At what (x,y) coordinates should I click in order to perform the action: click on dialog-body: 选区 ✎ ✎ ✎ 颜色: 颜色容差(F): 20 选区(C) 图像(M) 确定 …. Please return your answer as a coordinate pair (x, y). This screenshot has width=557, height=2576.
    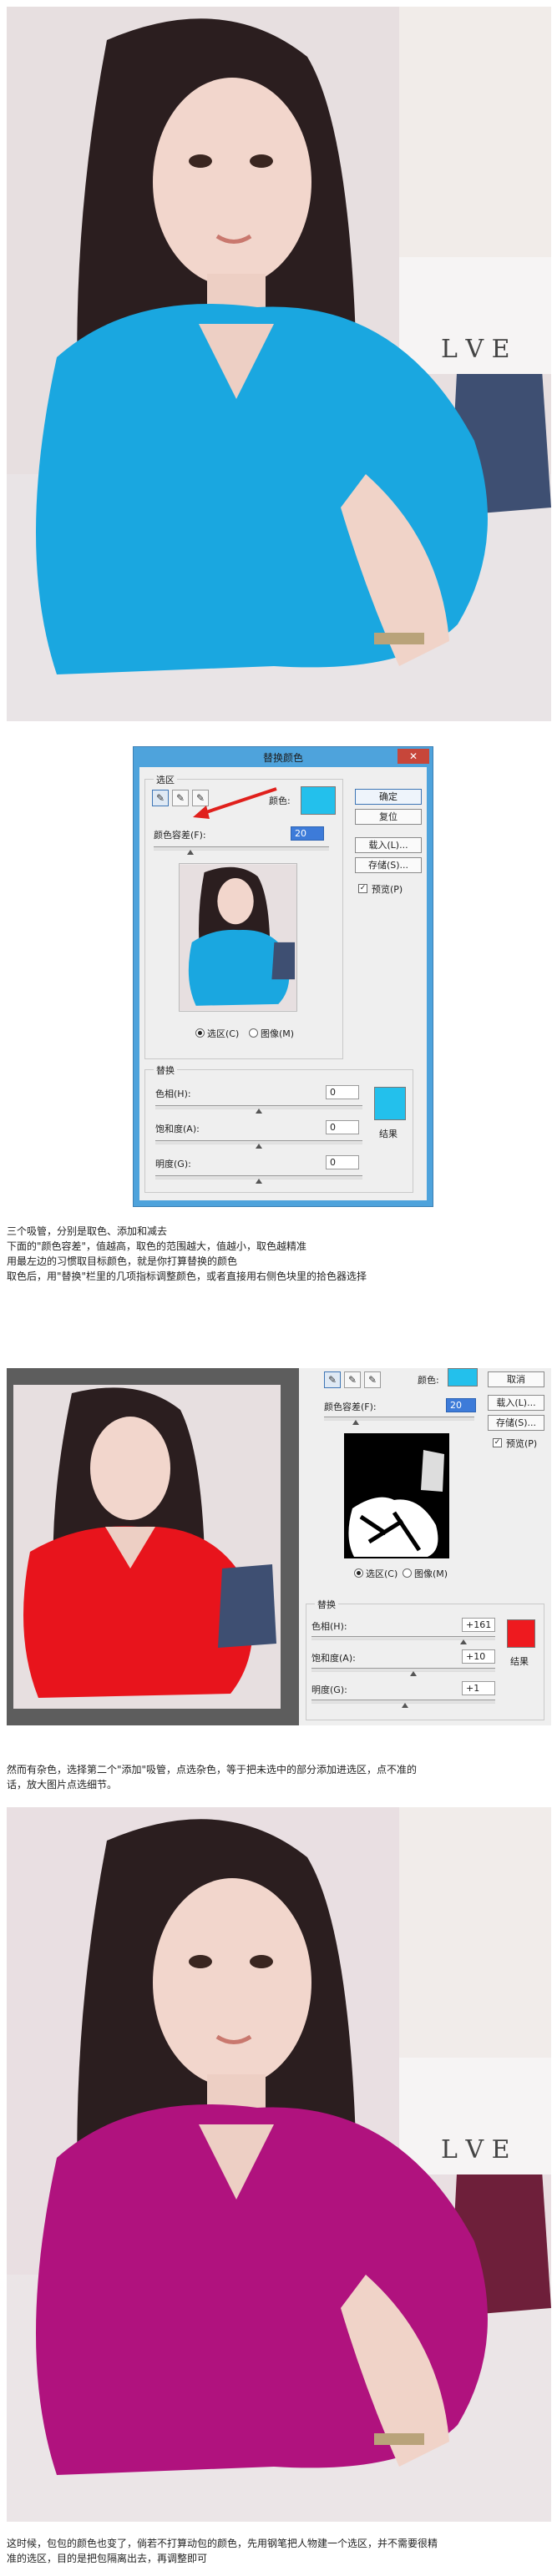
    Looking at the image, I should click on (283, 983).